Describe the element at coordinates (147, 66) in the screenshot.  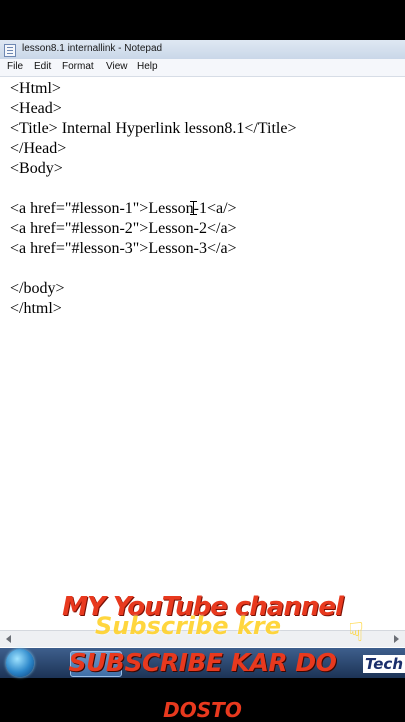
I see `menu-help: Help` at that location.